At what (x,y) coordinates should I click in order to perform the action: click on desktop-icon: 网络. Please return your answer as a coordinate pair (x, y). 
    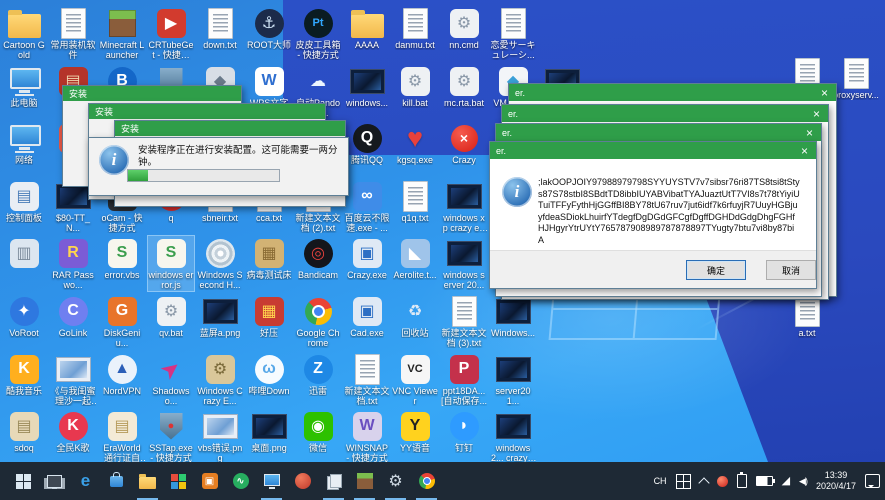
    Looking at the image, I should click on (24, 143).